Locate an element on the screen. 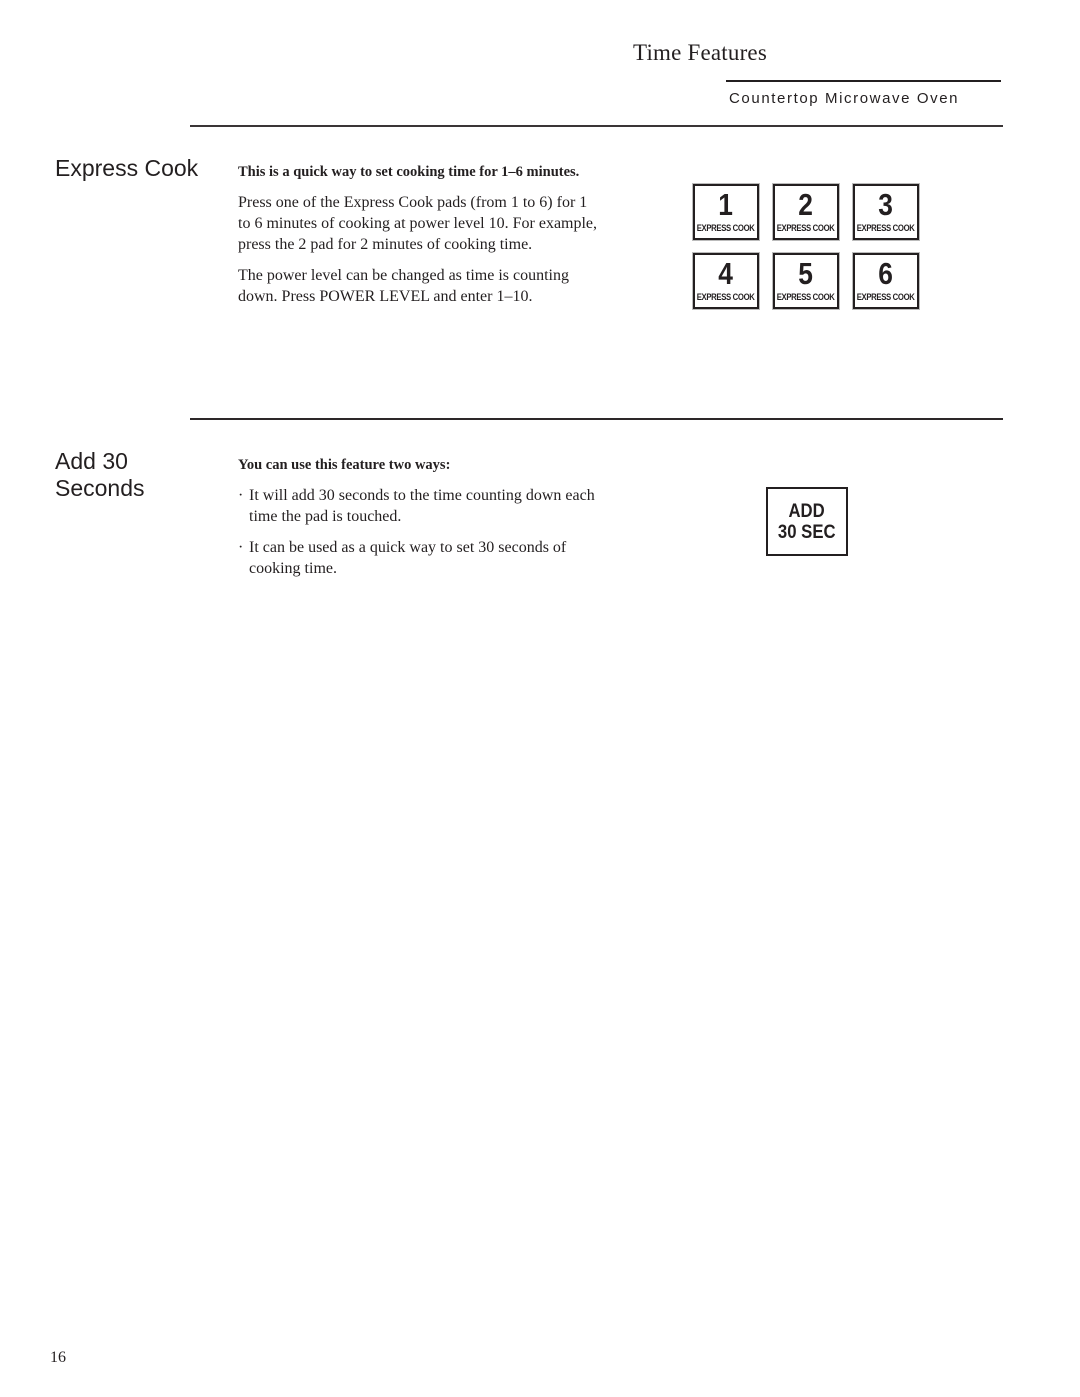 This screenshot has height=1397, width=1080. pad-number: 5 is located at coordinates (806, 273).